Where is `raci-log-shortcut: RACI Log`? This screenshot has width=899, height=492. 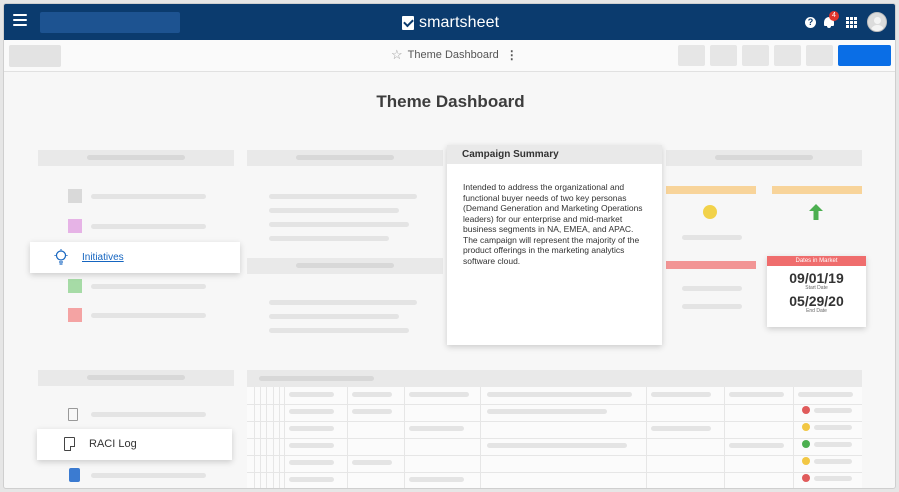
raci-log-shortcut: RACI Log is located at coordinates (134, 444).